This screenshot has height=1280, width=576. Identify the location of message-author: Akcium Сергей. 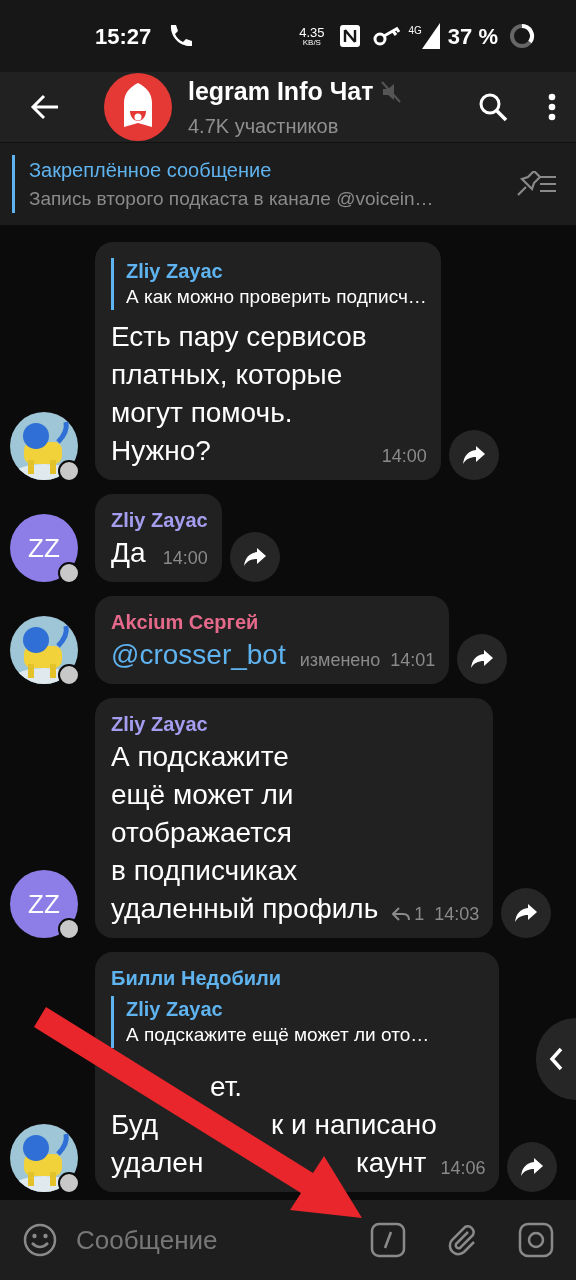
(185, 622).